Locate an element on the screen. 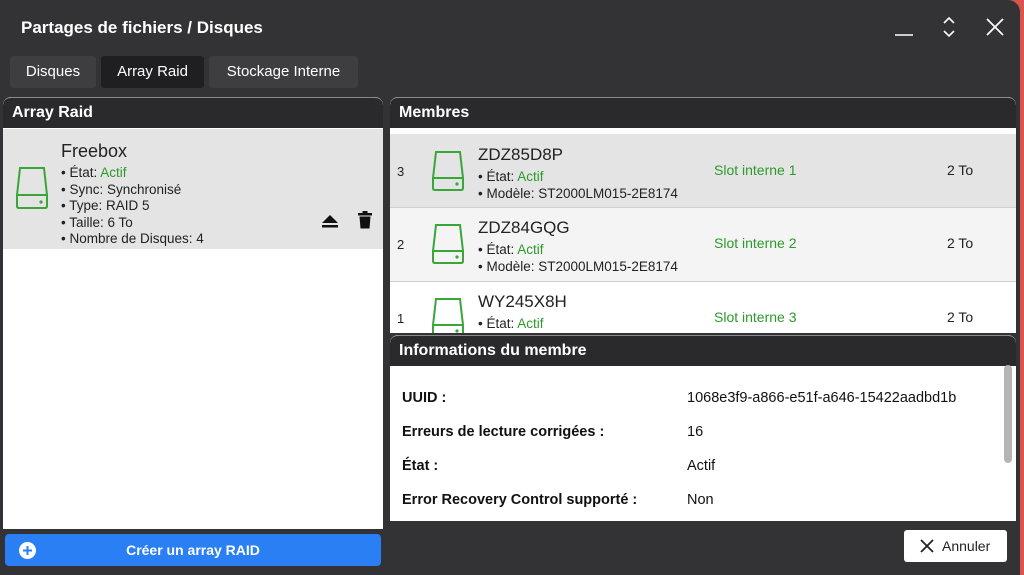 The height and width of the screenshot is (575, 1024). raid-list-header: Array Raid is located at coordinates (193, 112).